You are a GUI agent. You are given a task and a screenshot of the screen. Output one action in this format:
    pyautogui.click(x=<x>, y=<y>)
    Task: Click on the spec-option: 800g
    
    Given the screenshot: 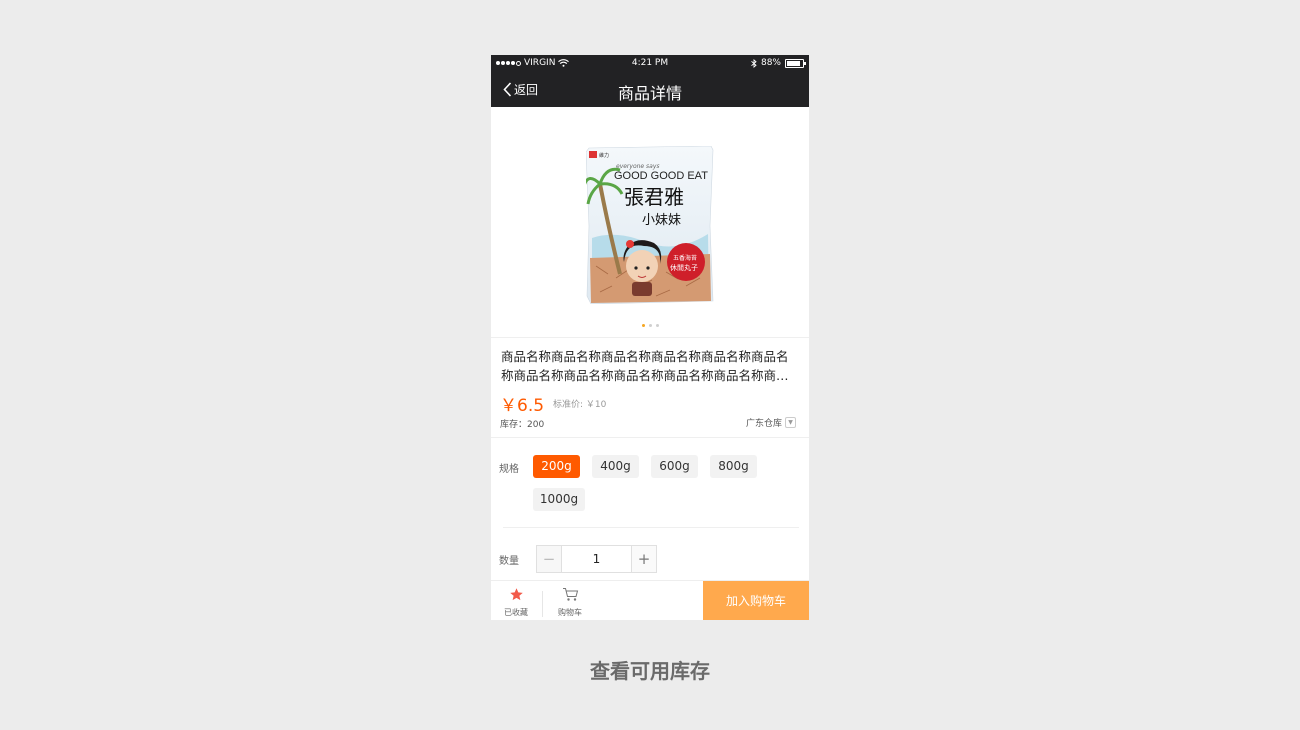 What is the action you would take?
    pyautogui.click(x=733, y=466)
    